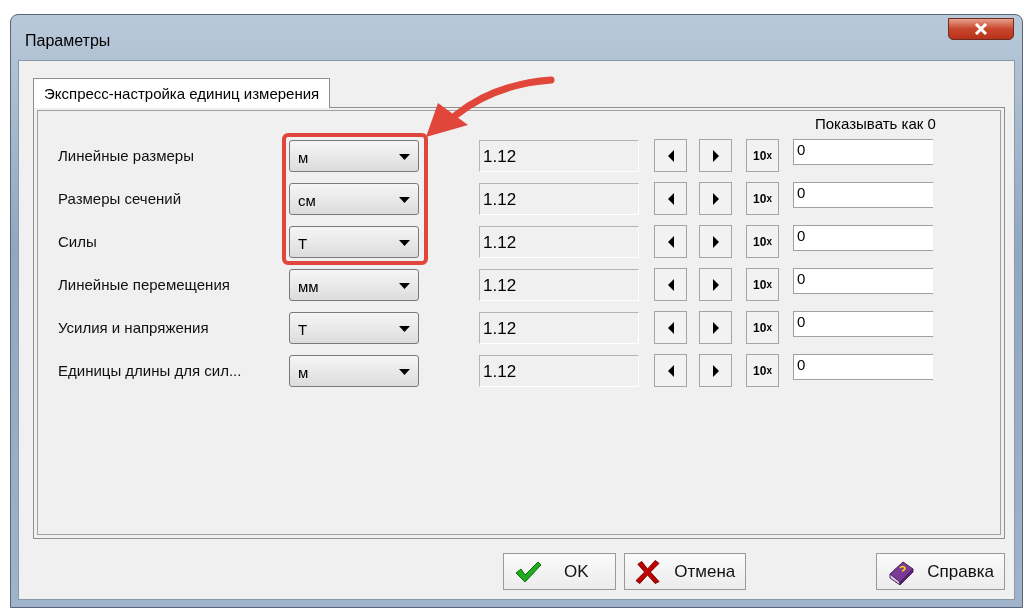 The height and width of the screenshot is (608, 1023). What do you see at coordinates (648, 571) in the screenshot?
I see `cross-icon` at bounding box center [648, 571].